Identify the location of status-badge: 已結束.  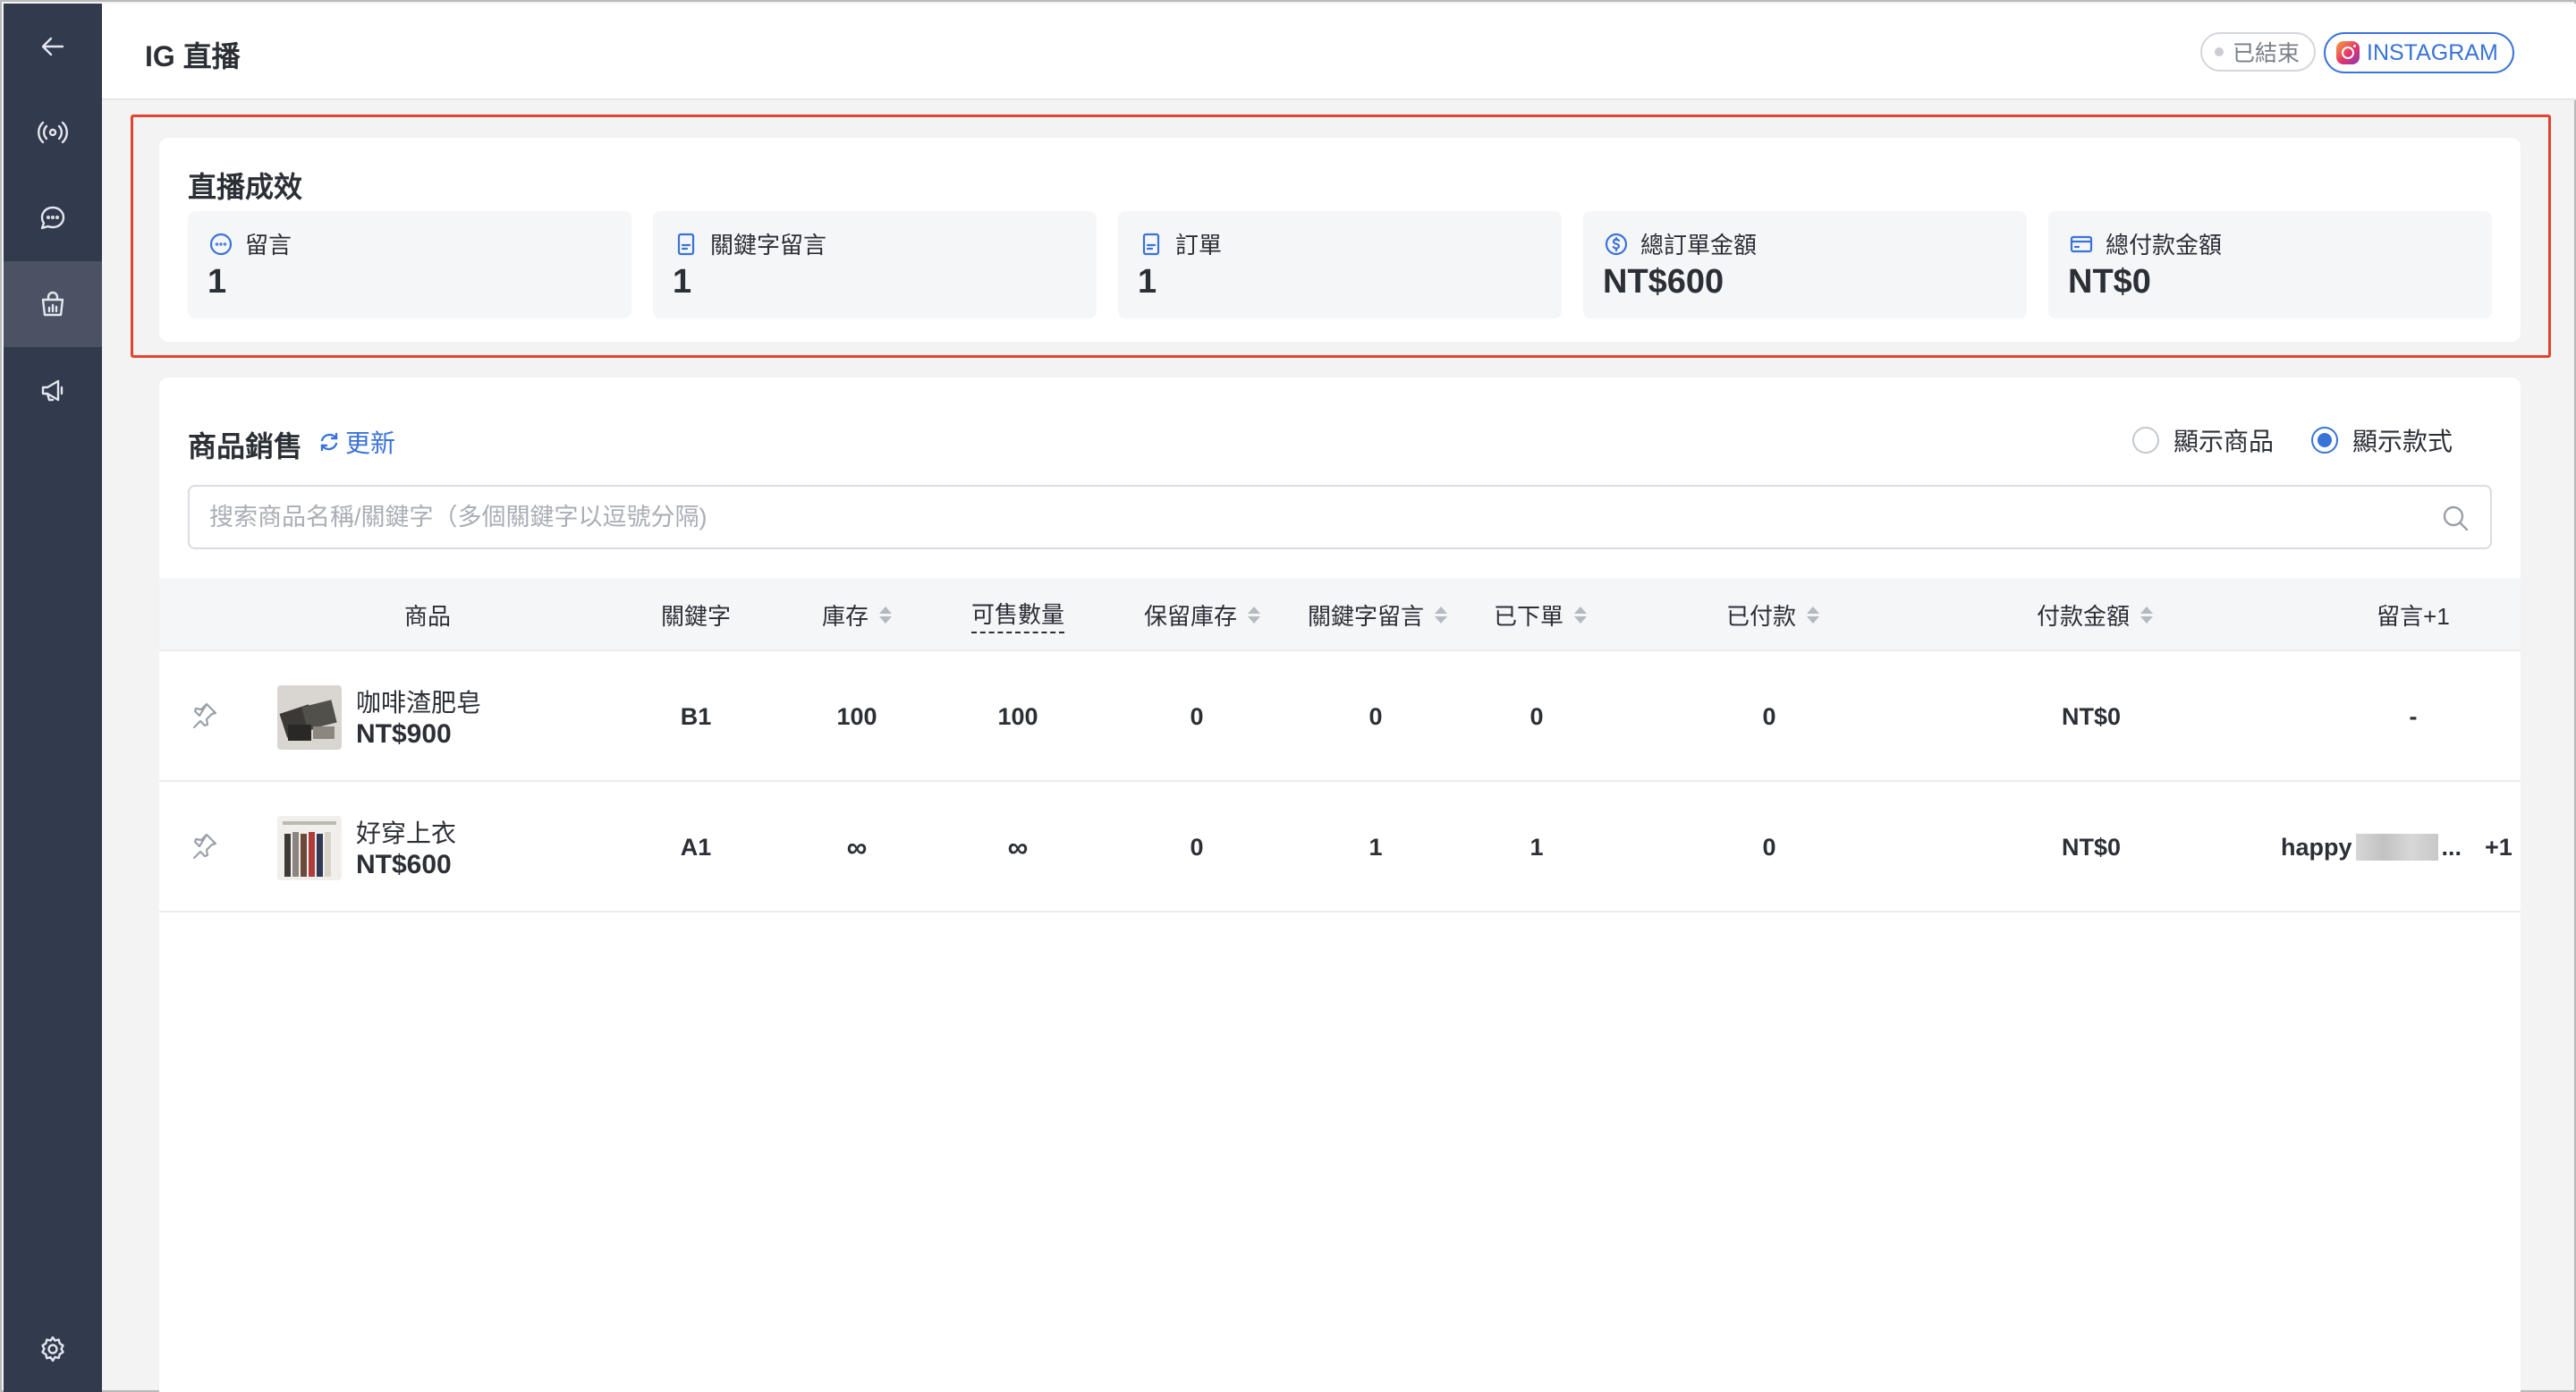
(2258, 52).